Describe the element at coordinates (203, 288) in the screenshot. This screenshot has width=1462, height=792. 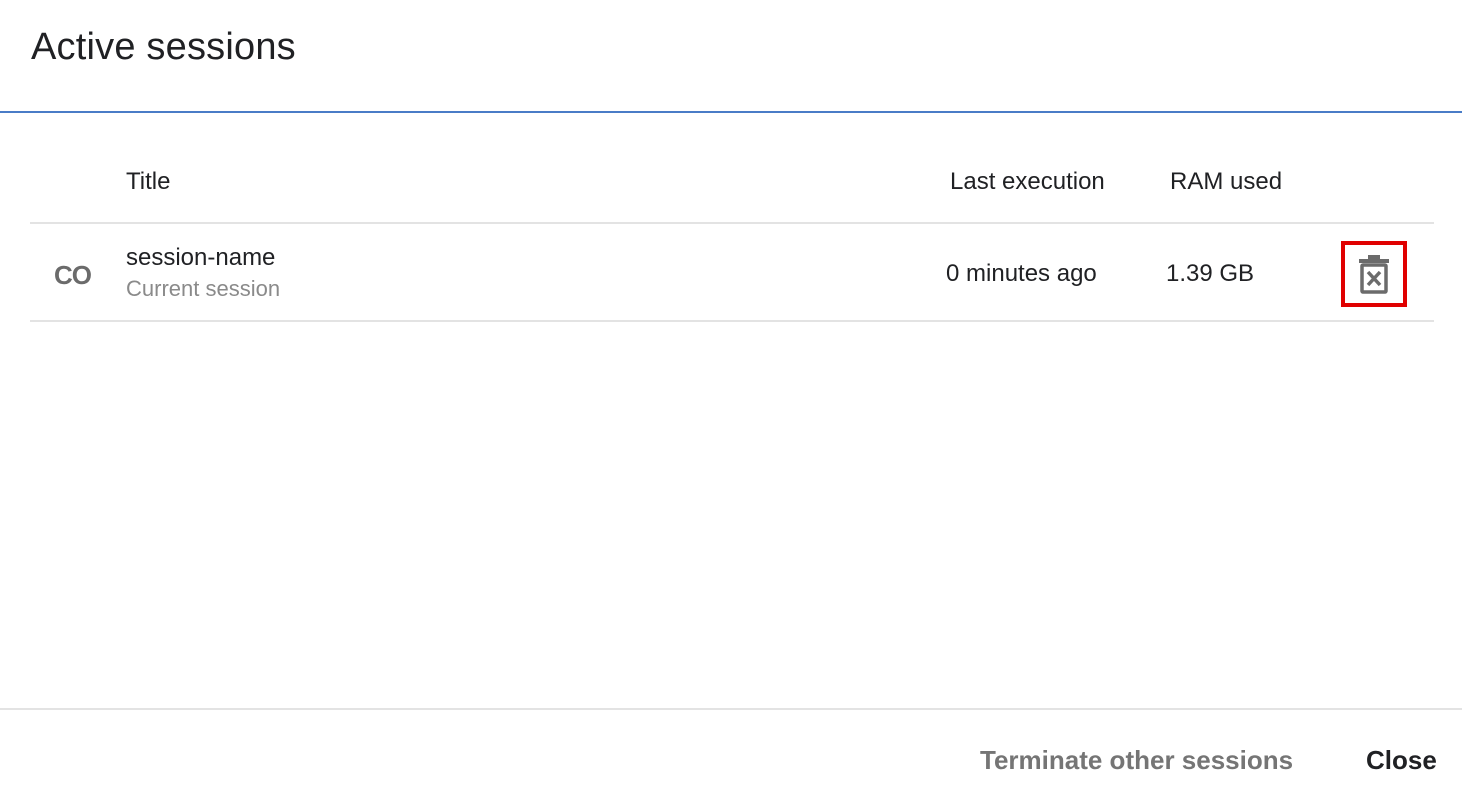
I see `session-subtitle: Current session` at that location.